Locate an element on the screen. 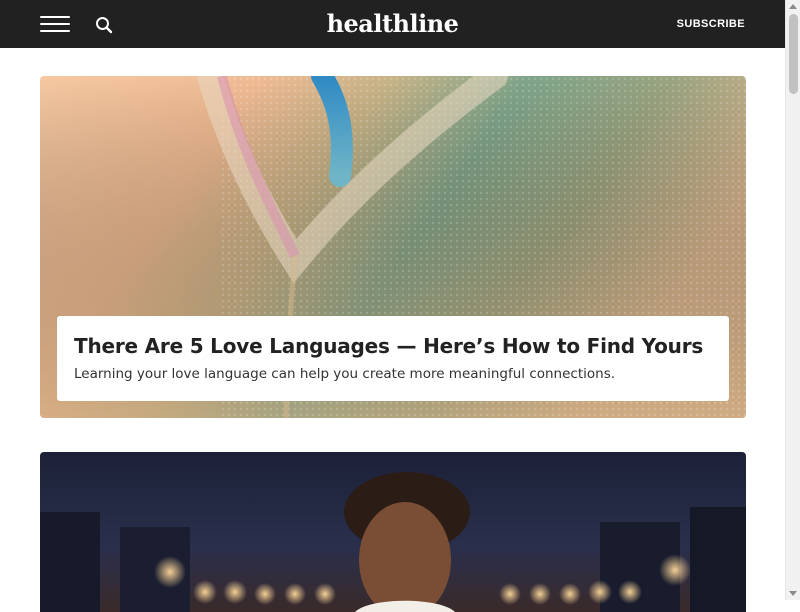  site-header: healthline SUBSCRIBE is located at coordinates (392, 24).